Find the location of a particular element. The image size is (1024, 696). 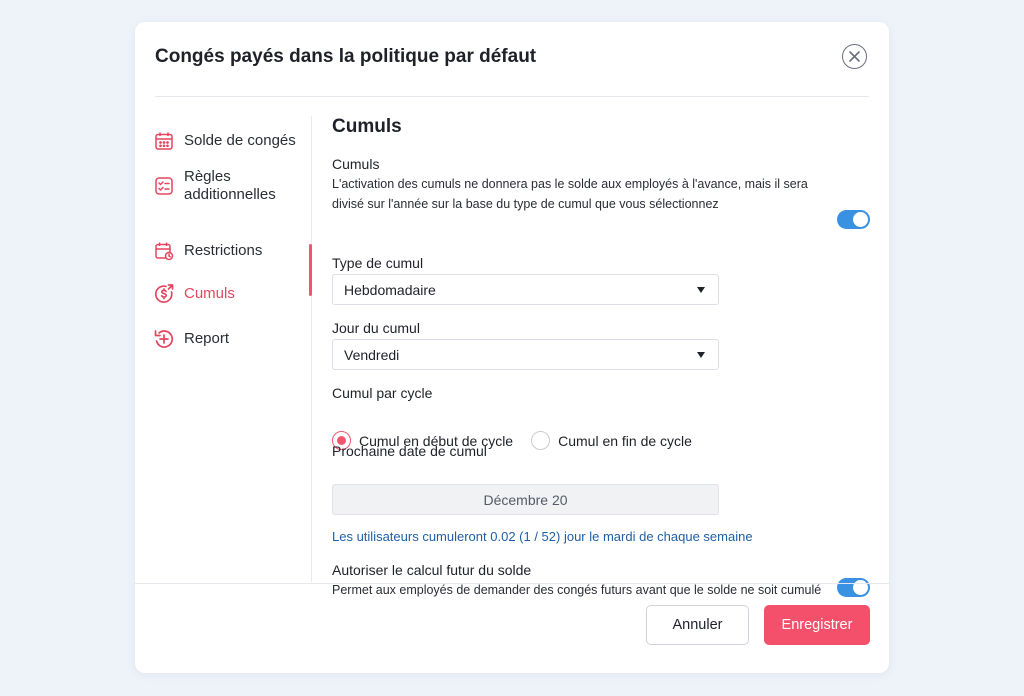

sidebar-item-label: Report is located at coordinates (207, 338).